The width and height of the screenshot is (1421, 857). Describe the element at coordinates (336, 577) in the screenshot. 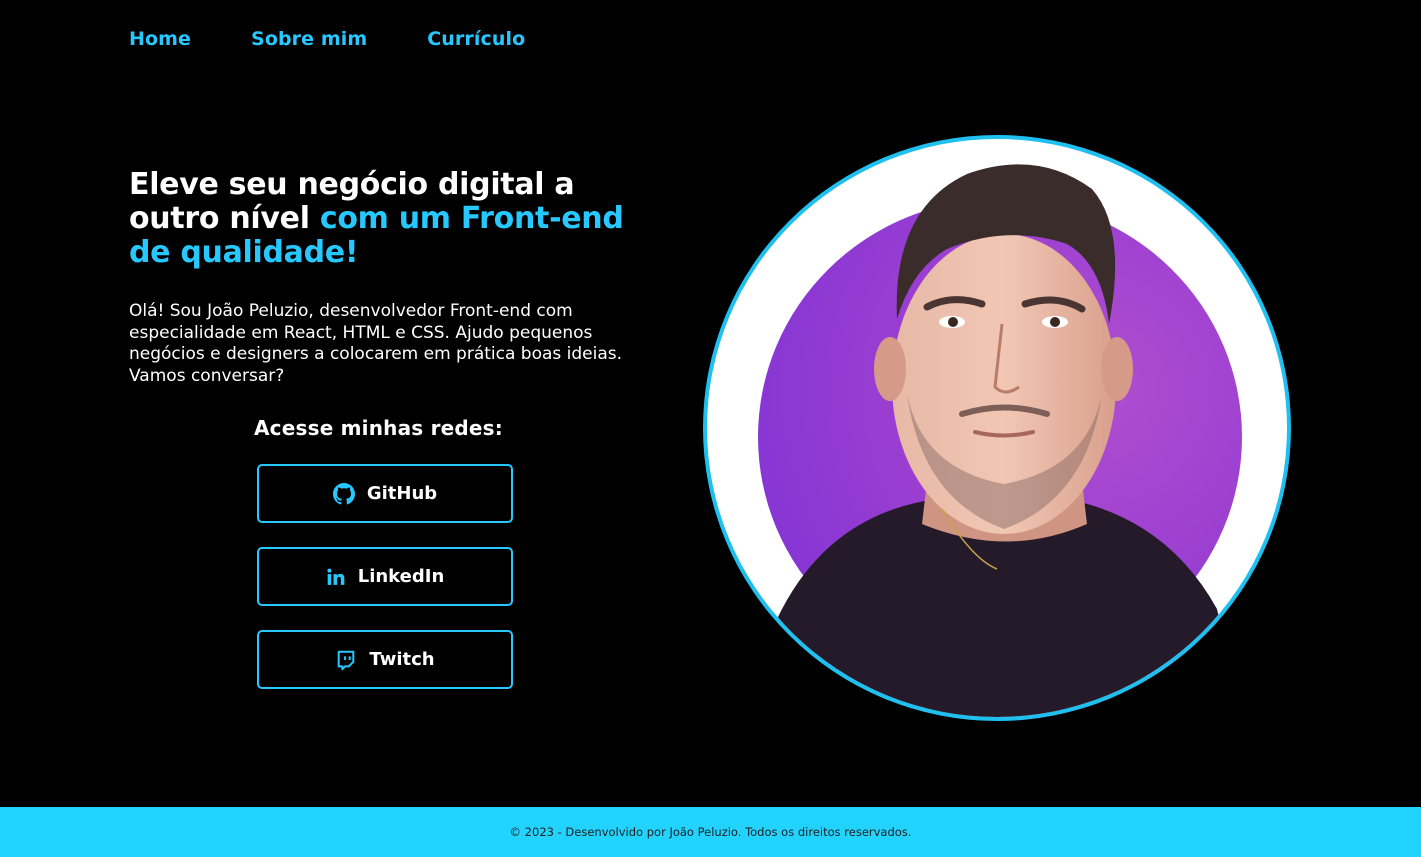

I see `linkedin-icon` at that location.